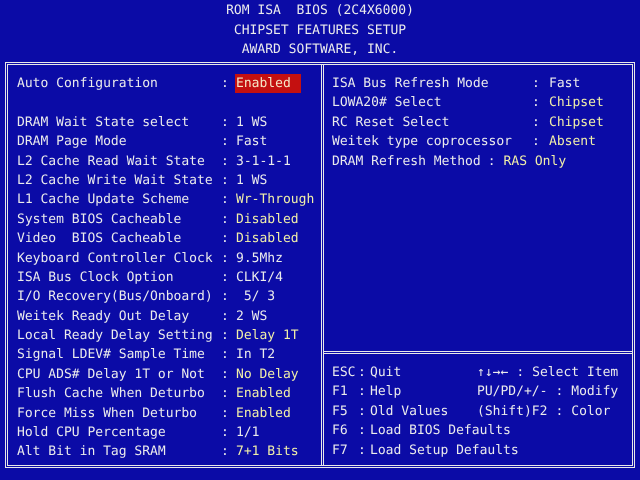 The height and width of the screenshot is (480, 640). What do you see at coordinates (423, 142) in the screenshot?
I see `setting-label: Weitek type coprocessor` at bounding box center [423, 142].